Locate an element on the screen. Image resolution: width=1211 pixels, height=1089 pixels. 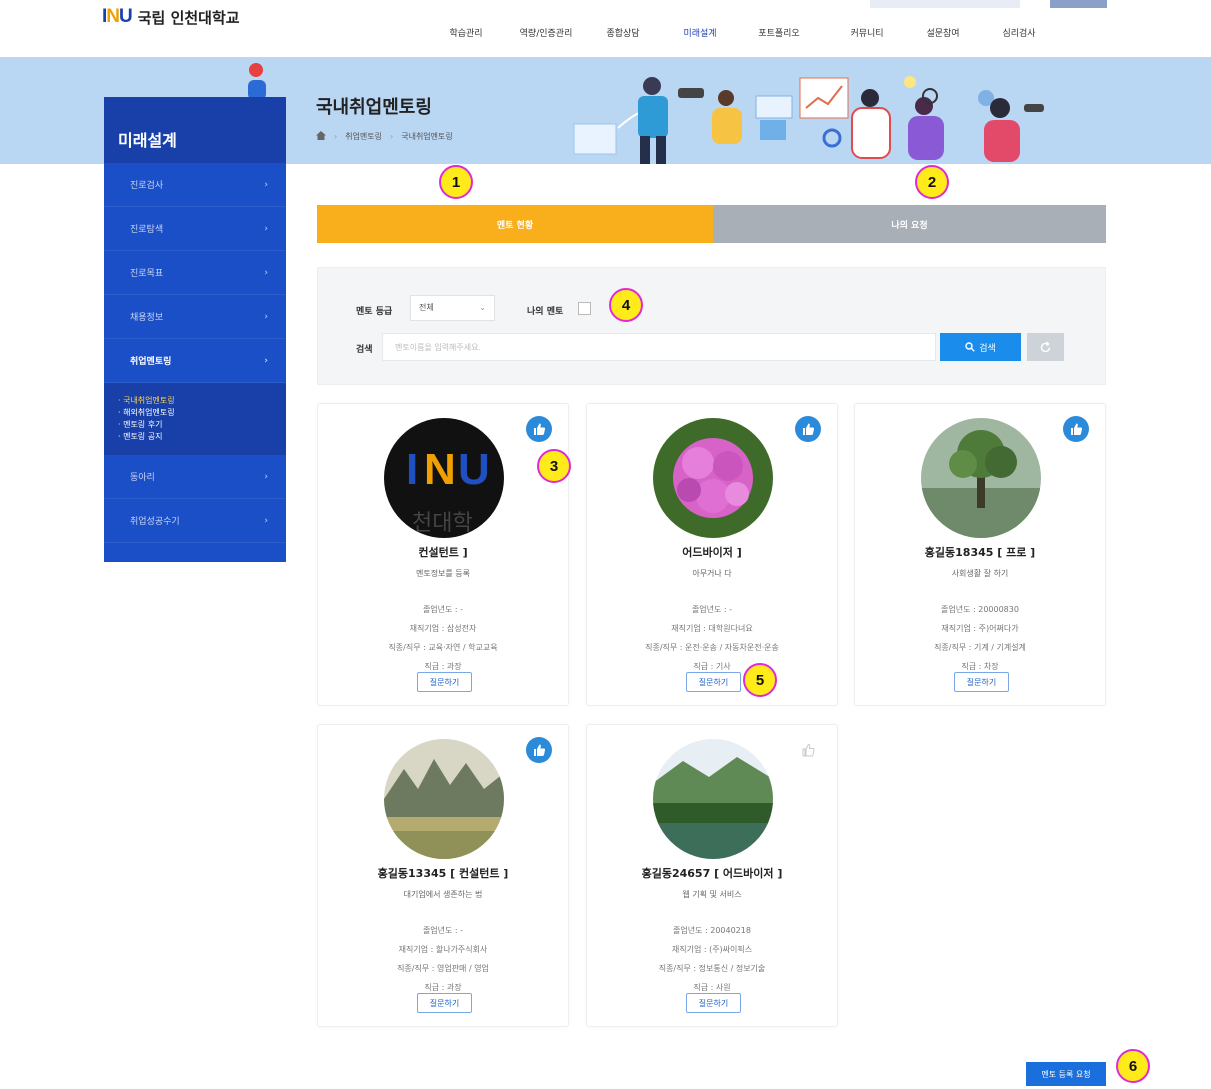
nav-item-community: 커뮤니티 is located at coordinates (867, 32).